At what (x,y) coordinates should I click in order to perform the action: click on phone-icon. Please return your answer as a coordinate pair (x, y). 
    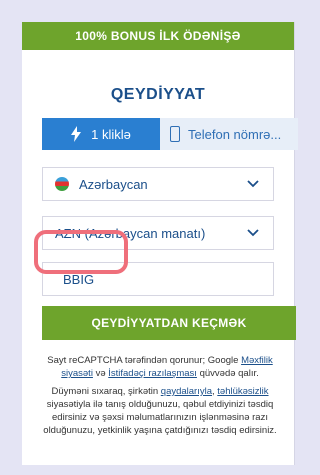
    Looking at the image, I should click on (175, 134).